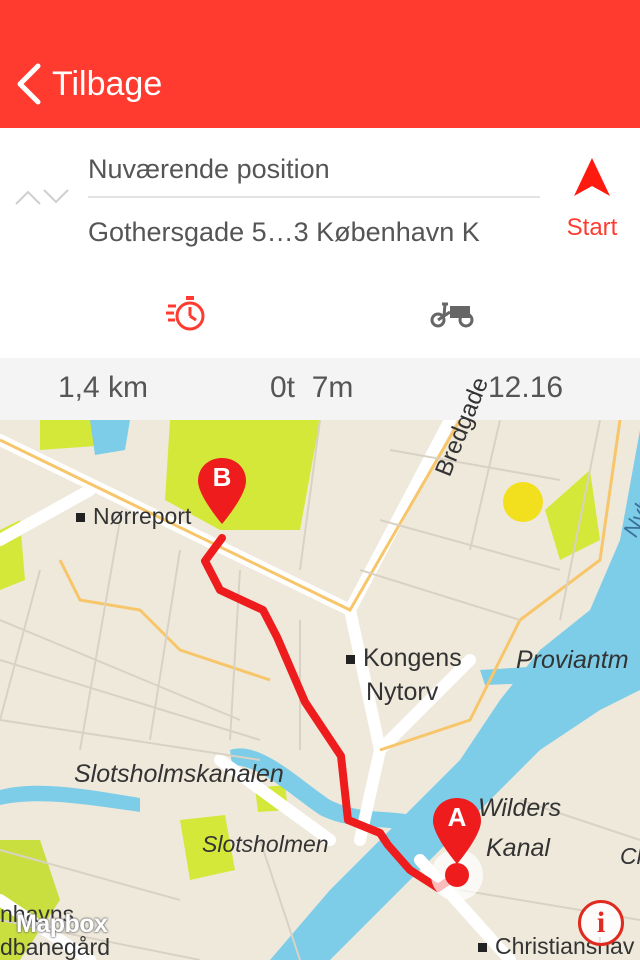  I want to click on arrival-time-value: 12.16, so click(526, 387).